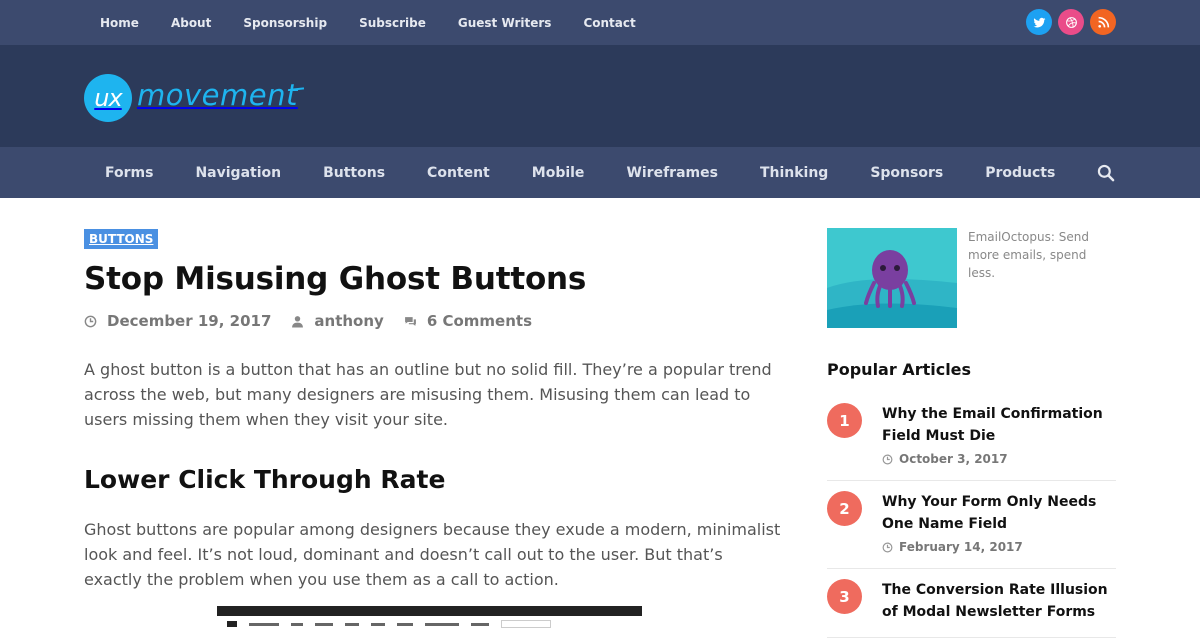 Image resolution: width=1200 pixels, height=638 pixels. I want to click on meta-date: December 19, 2017, so click(177, 321).